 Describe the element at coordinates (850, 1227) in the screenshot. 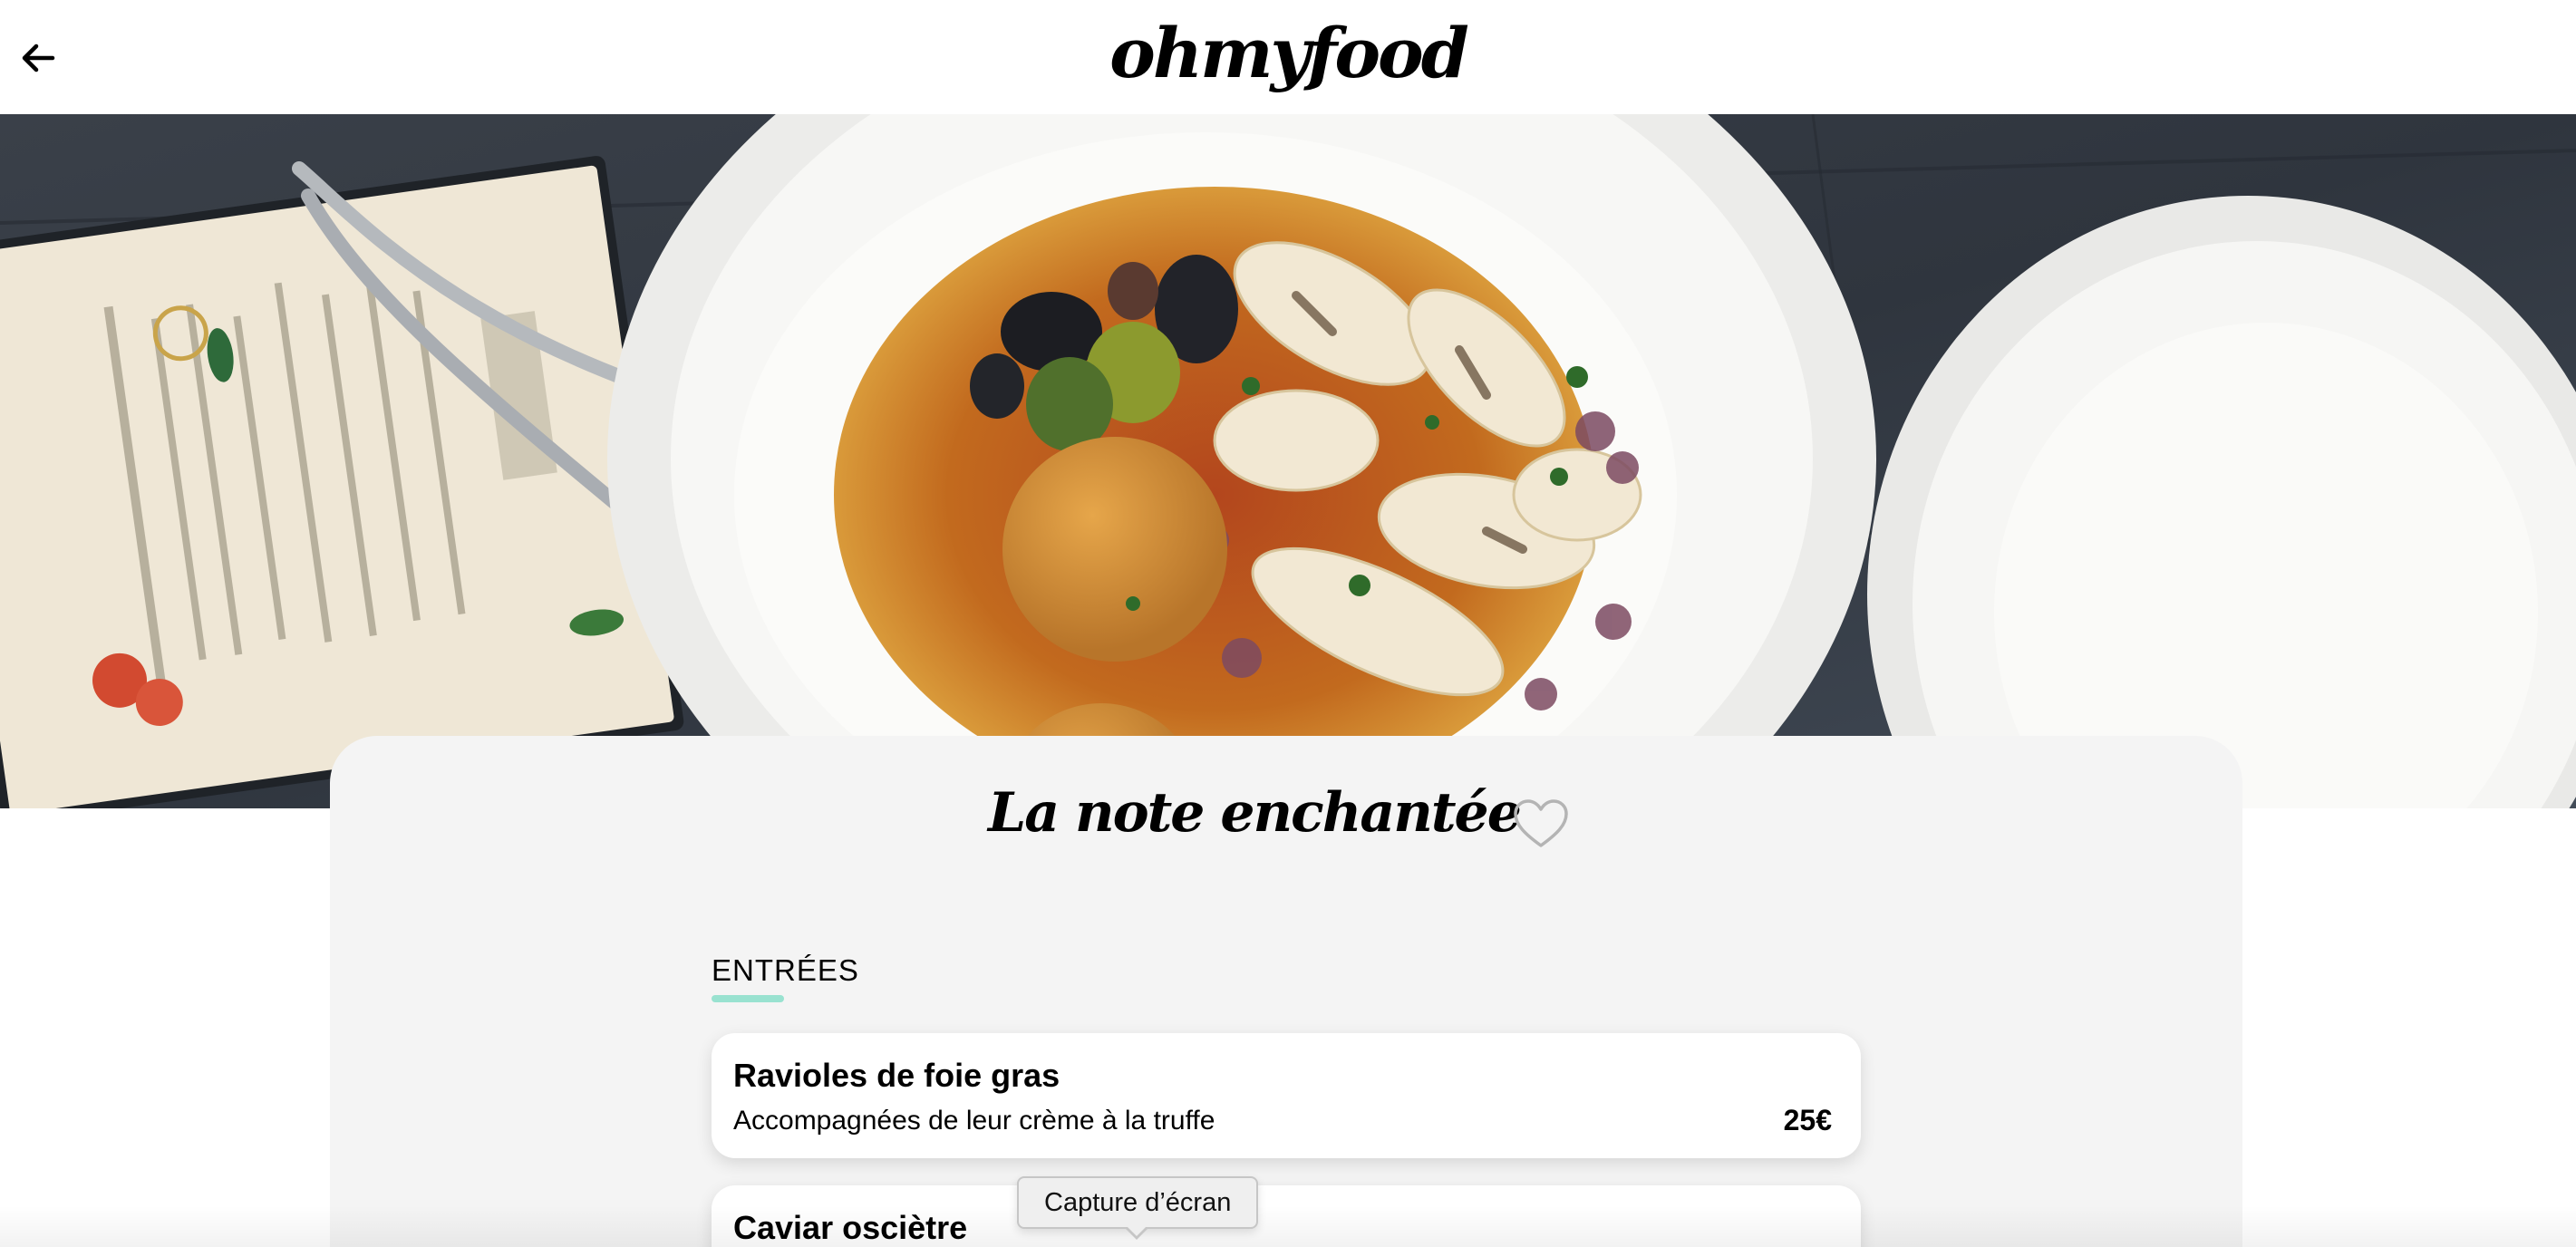

I see `dish-name: Caviar osciètre` at that location.